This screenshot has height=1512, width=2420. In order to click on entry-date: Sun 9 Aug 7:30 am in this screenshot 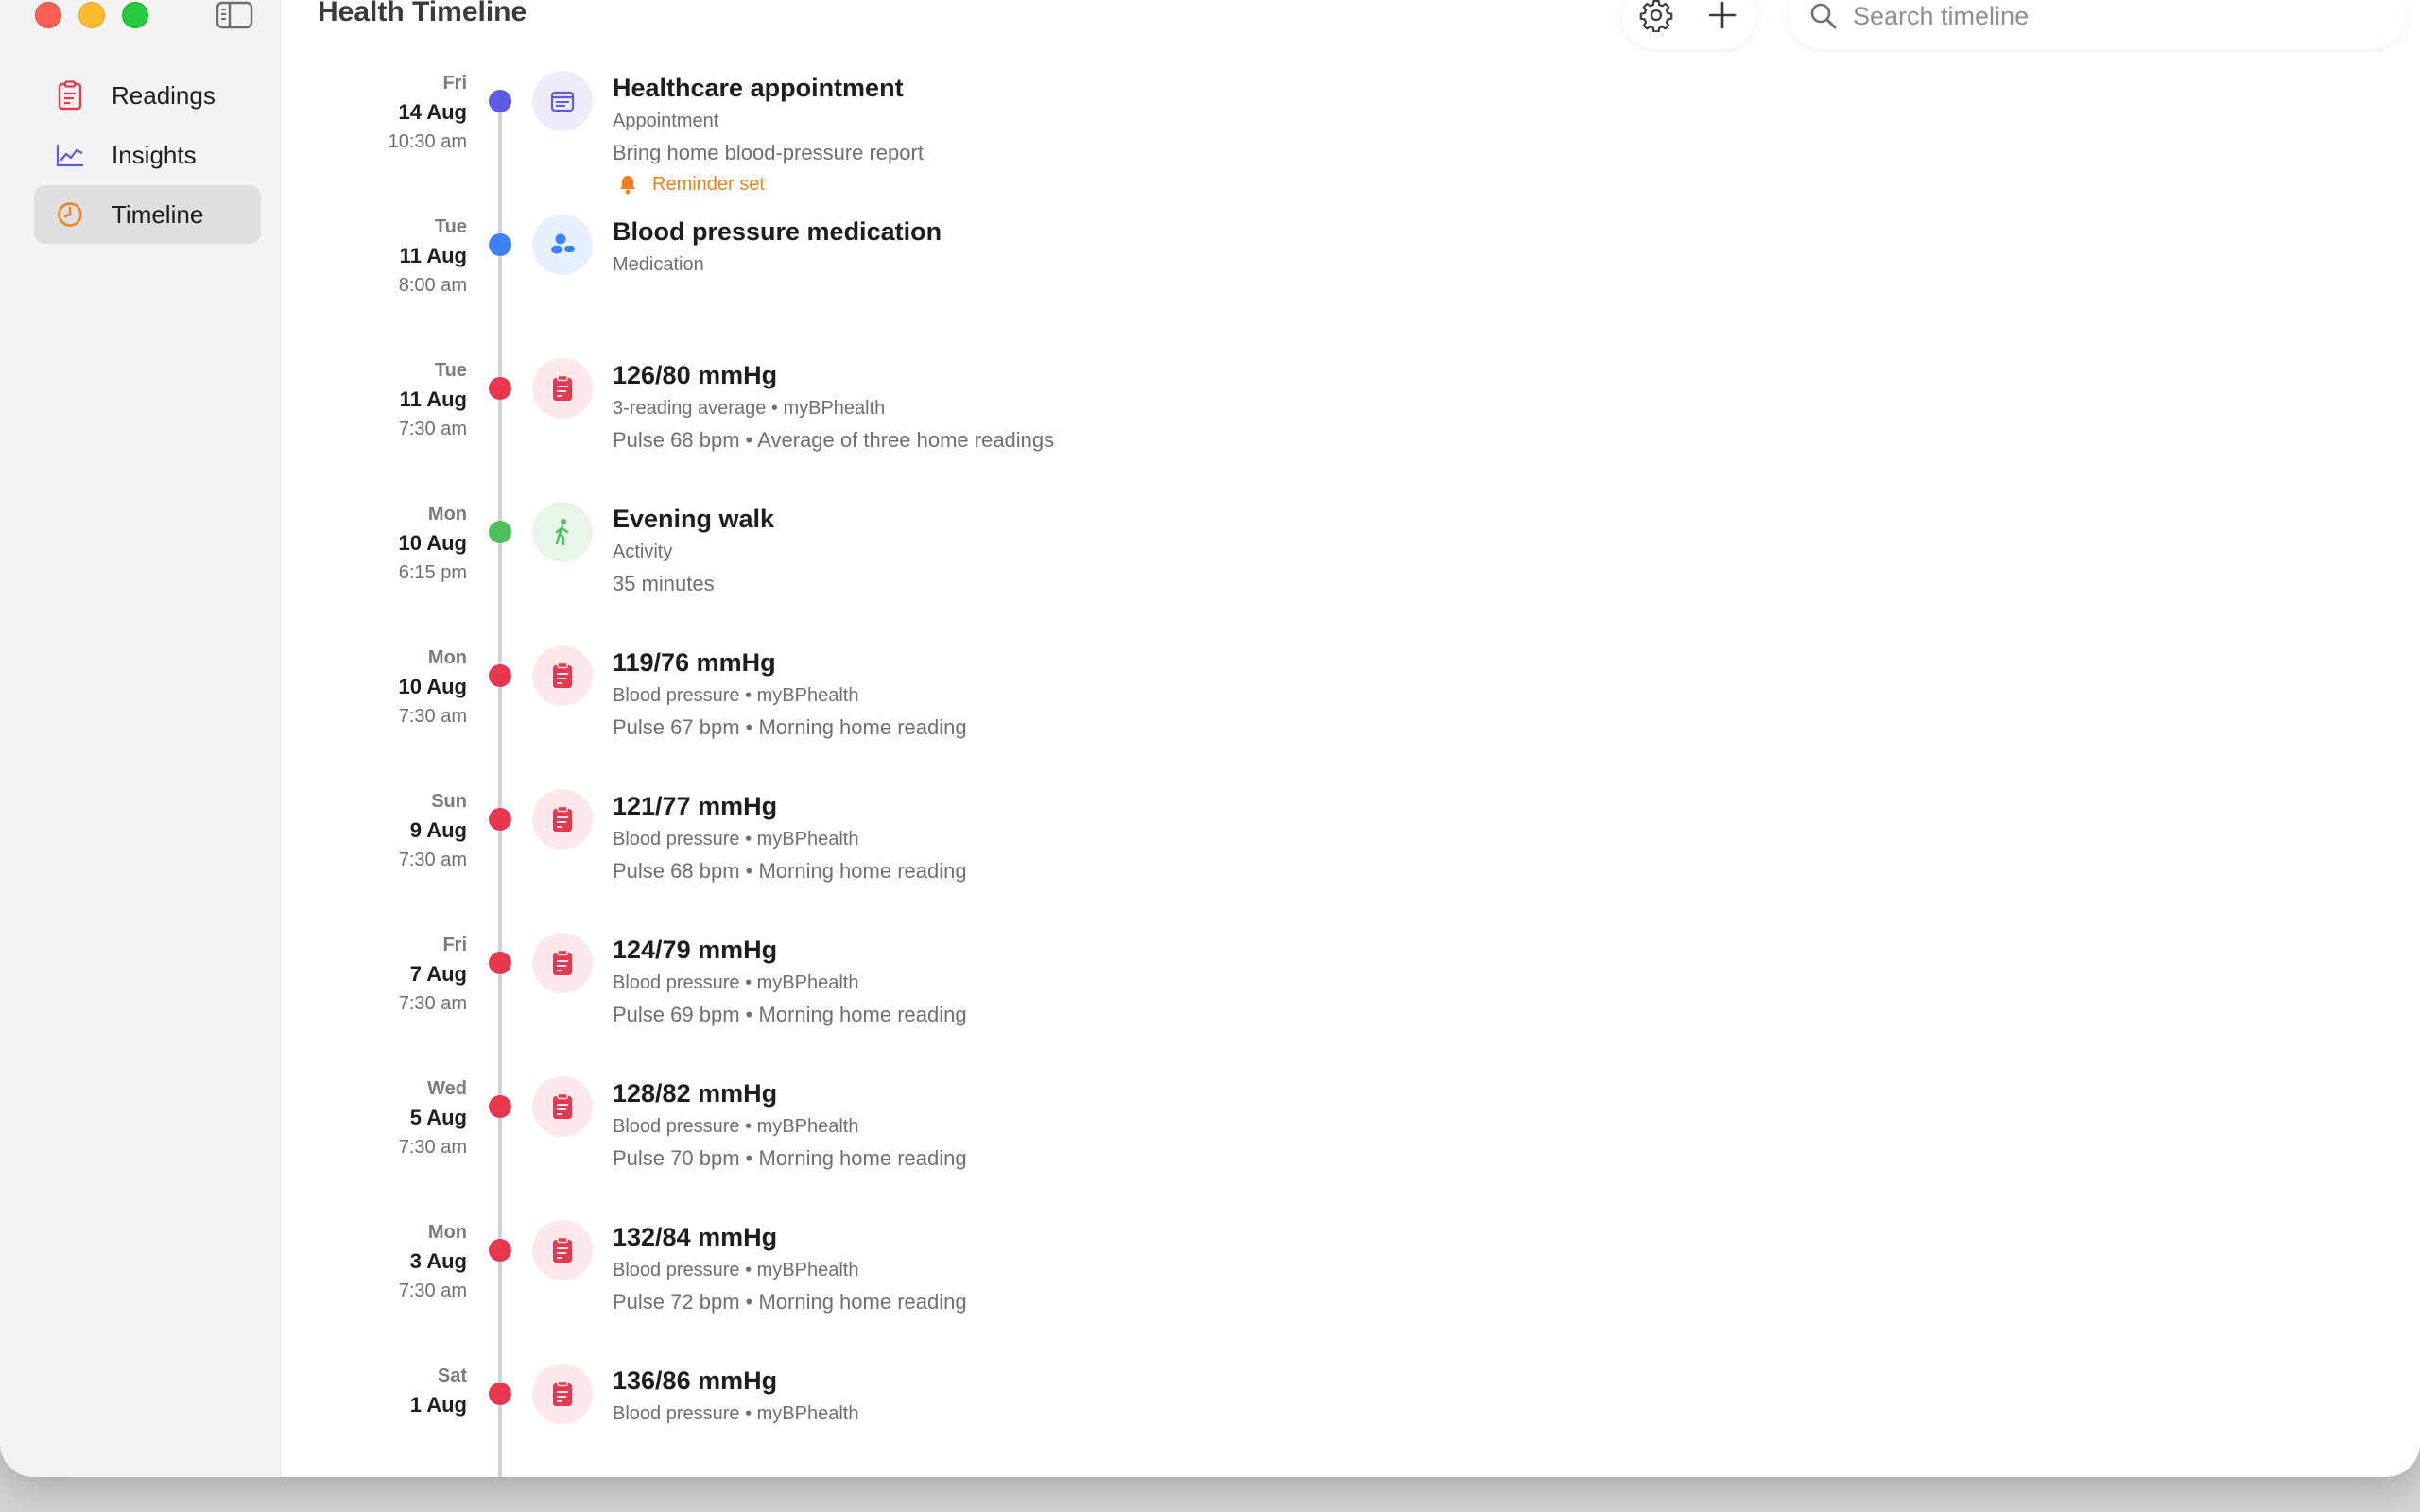, I will do `click(373, 830)`.